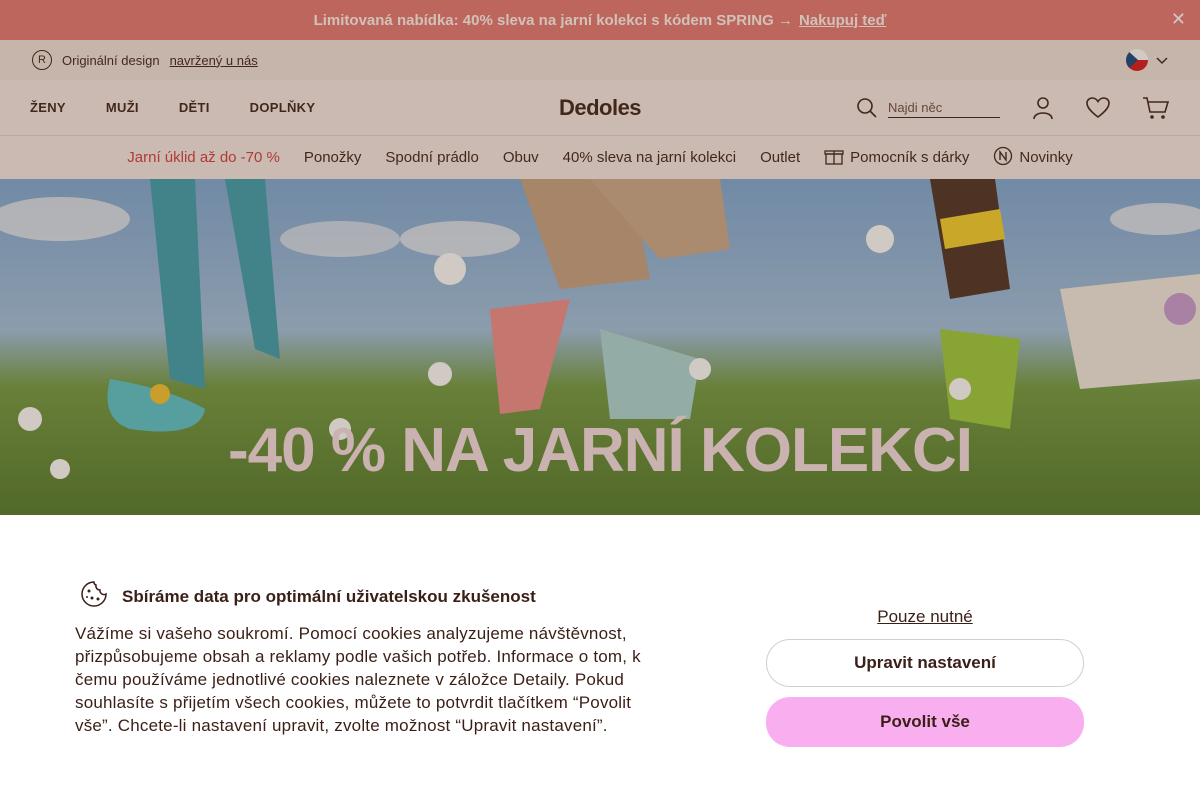 Image resolution: width=1200 pixels, height=800 pixels. I want to click on main-nav: ŽENY MUŽI DĚTI DOPLŇKY, so click(172, 107).